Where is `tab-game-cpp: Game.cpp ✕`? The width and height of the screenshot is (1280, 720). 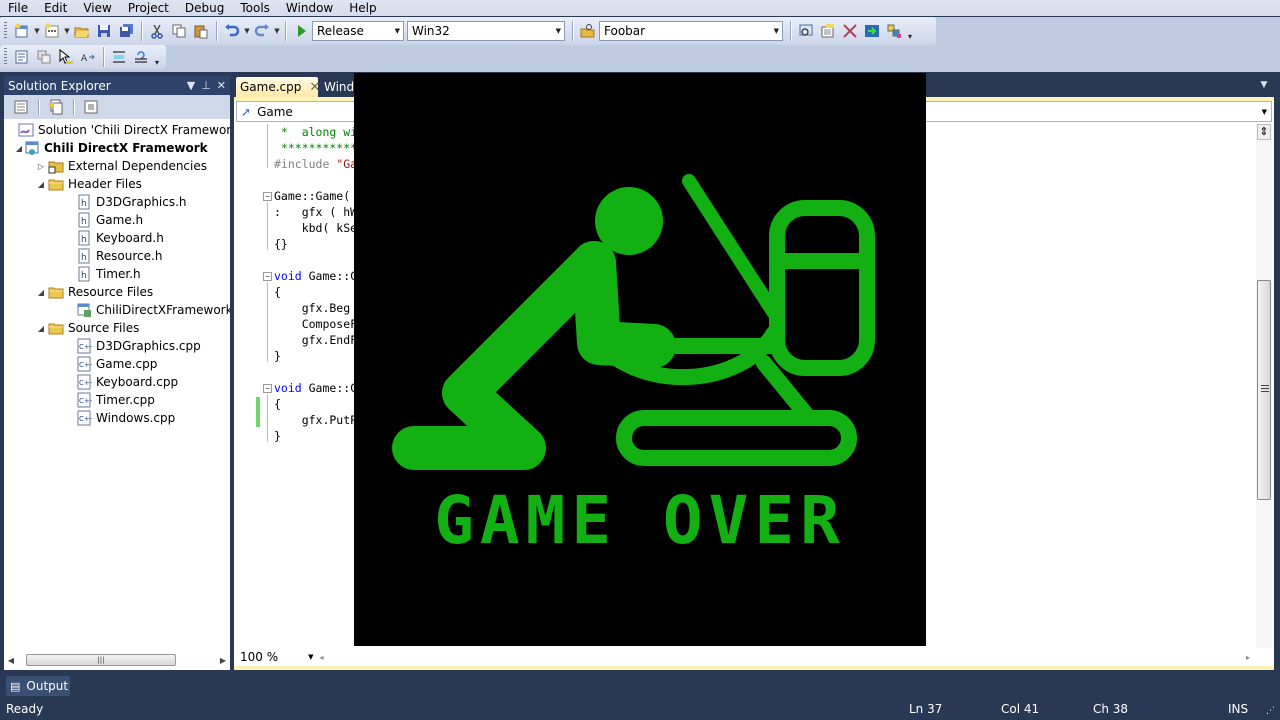
tab-game-cpp: Game.cpp ✕ is located at coordinates (278, 87).